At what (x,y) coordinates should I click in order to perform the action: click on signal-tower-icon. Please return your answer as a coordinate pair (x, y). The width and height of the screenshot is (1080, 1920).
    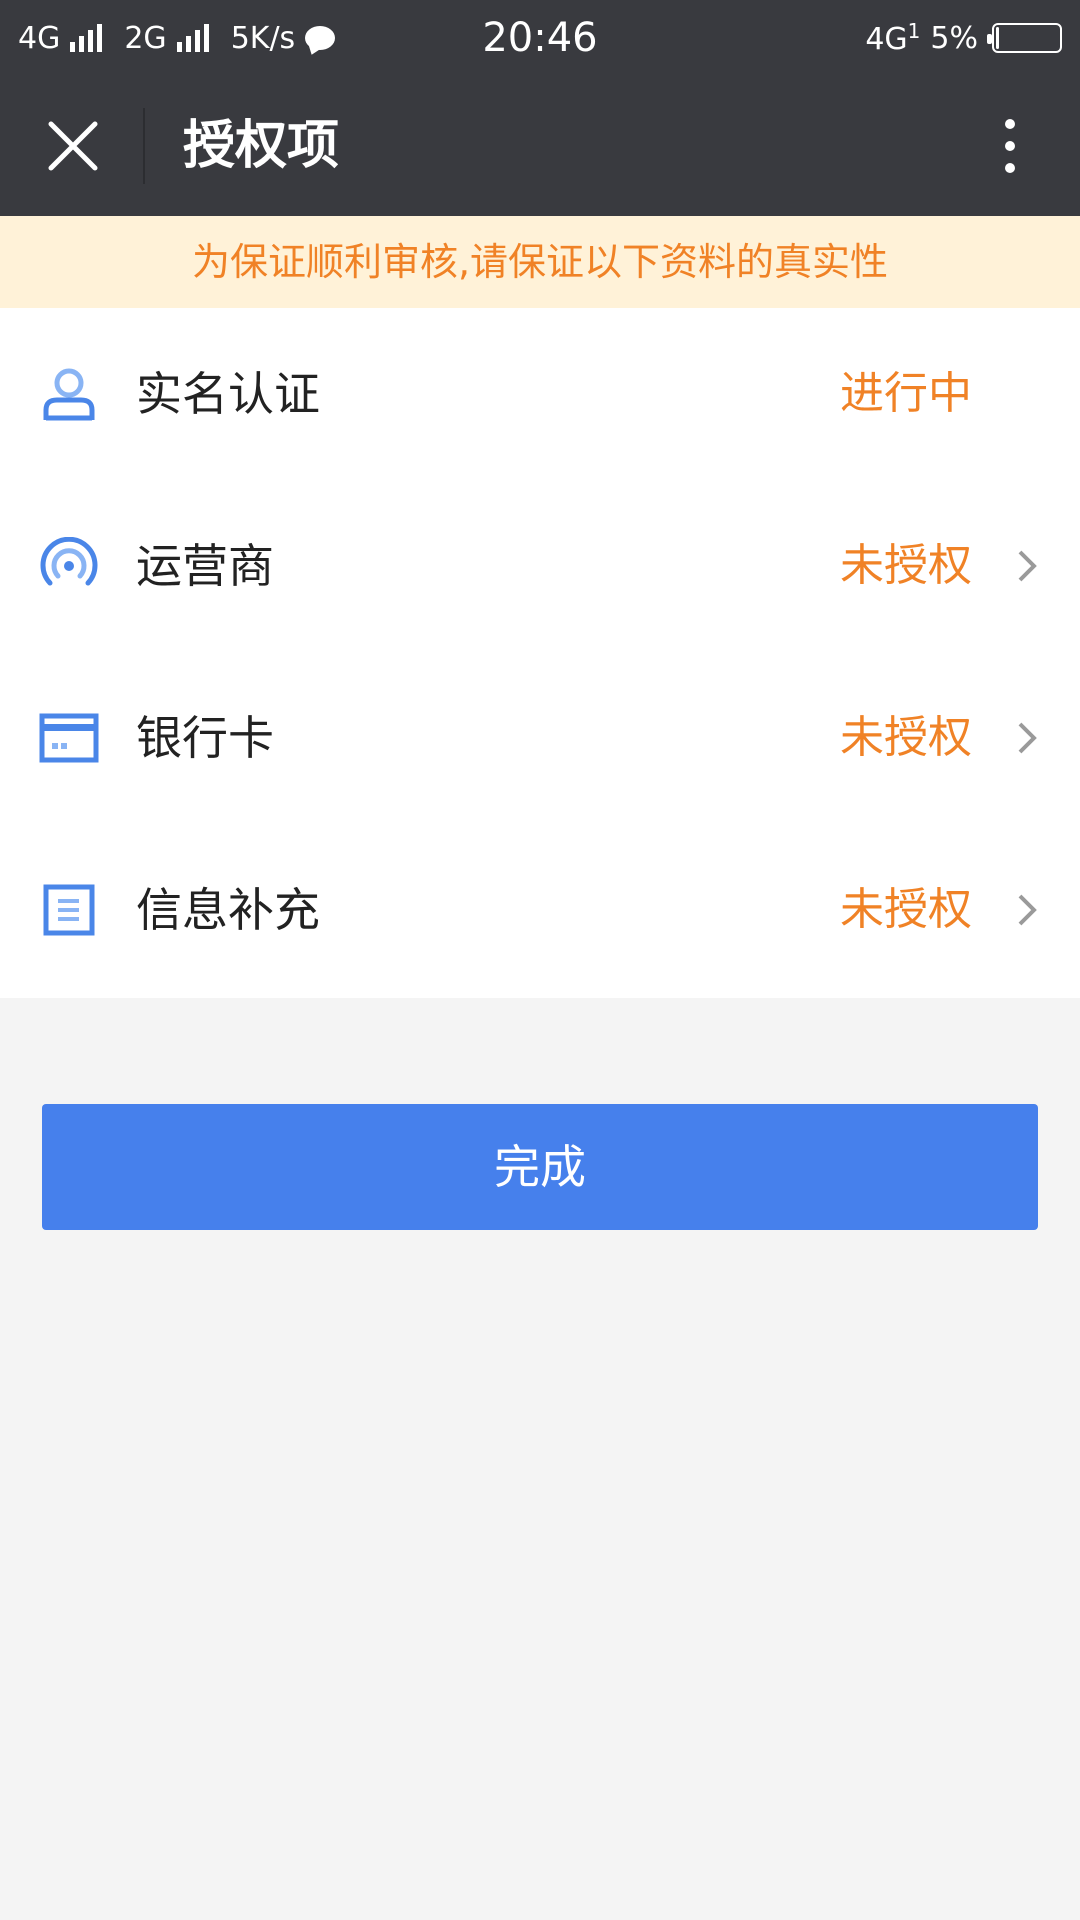
    Looking at the image, I should click on (69, 566).